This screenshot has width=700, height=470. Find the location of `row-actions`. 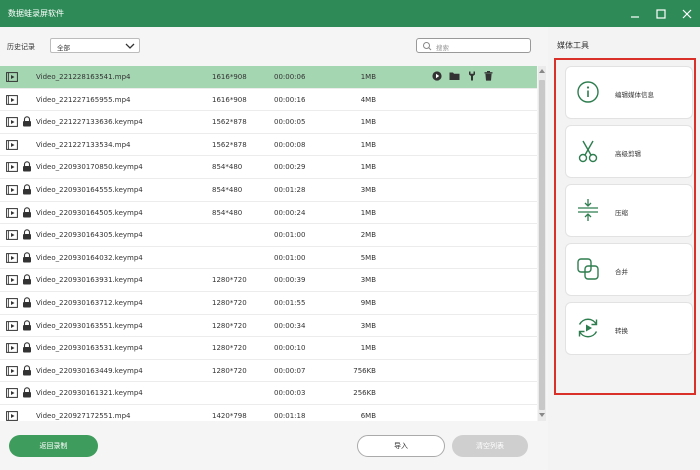

row-actions is located at coordinates (462, 77).